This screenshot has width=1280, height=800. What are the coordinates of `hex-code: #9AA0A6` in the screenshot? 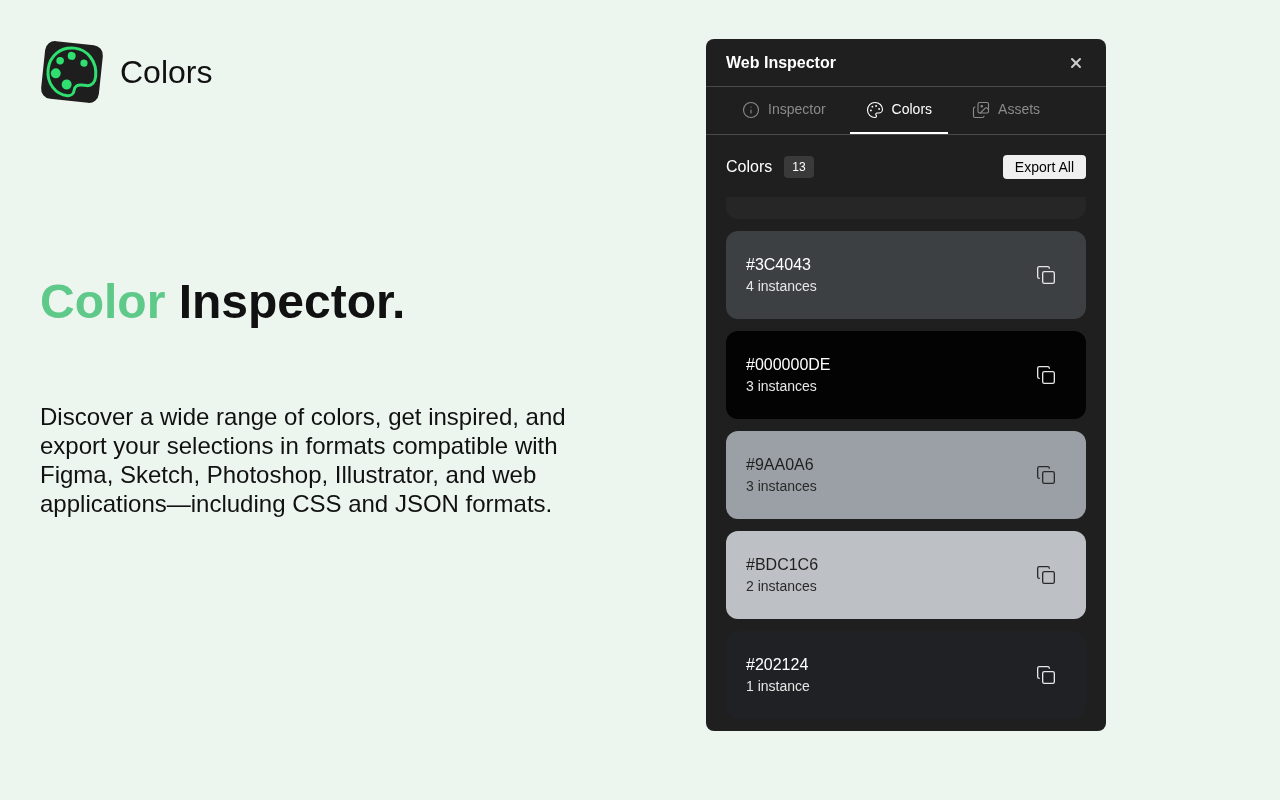 It's located at (780, 464).